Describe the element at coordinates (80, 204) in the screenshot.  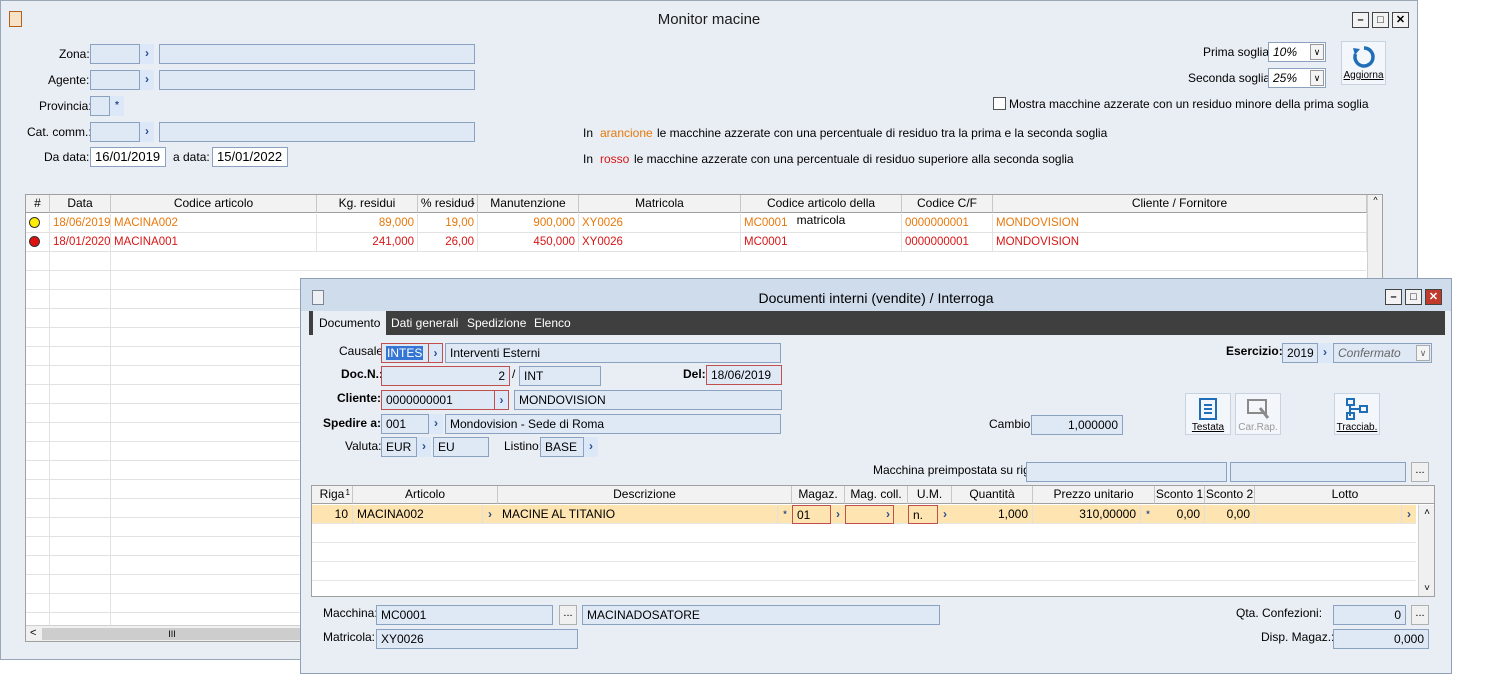
I see `col-header-data: Data` at that location.